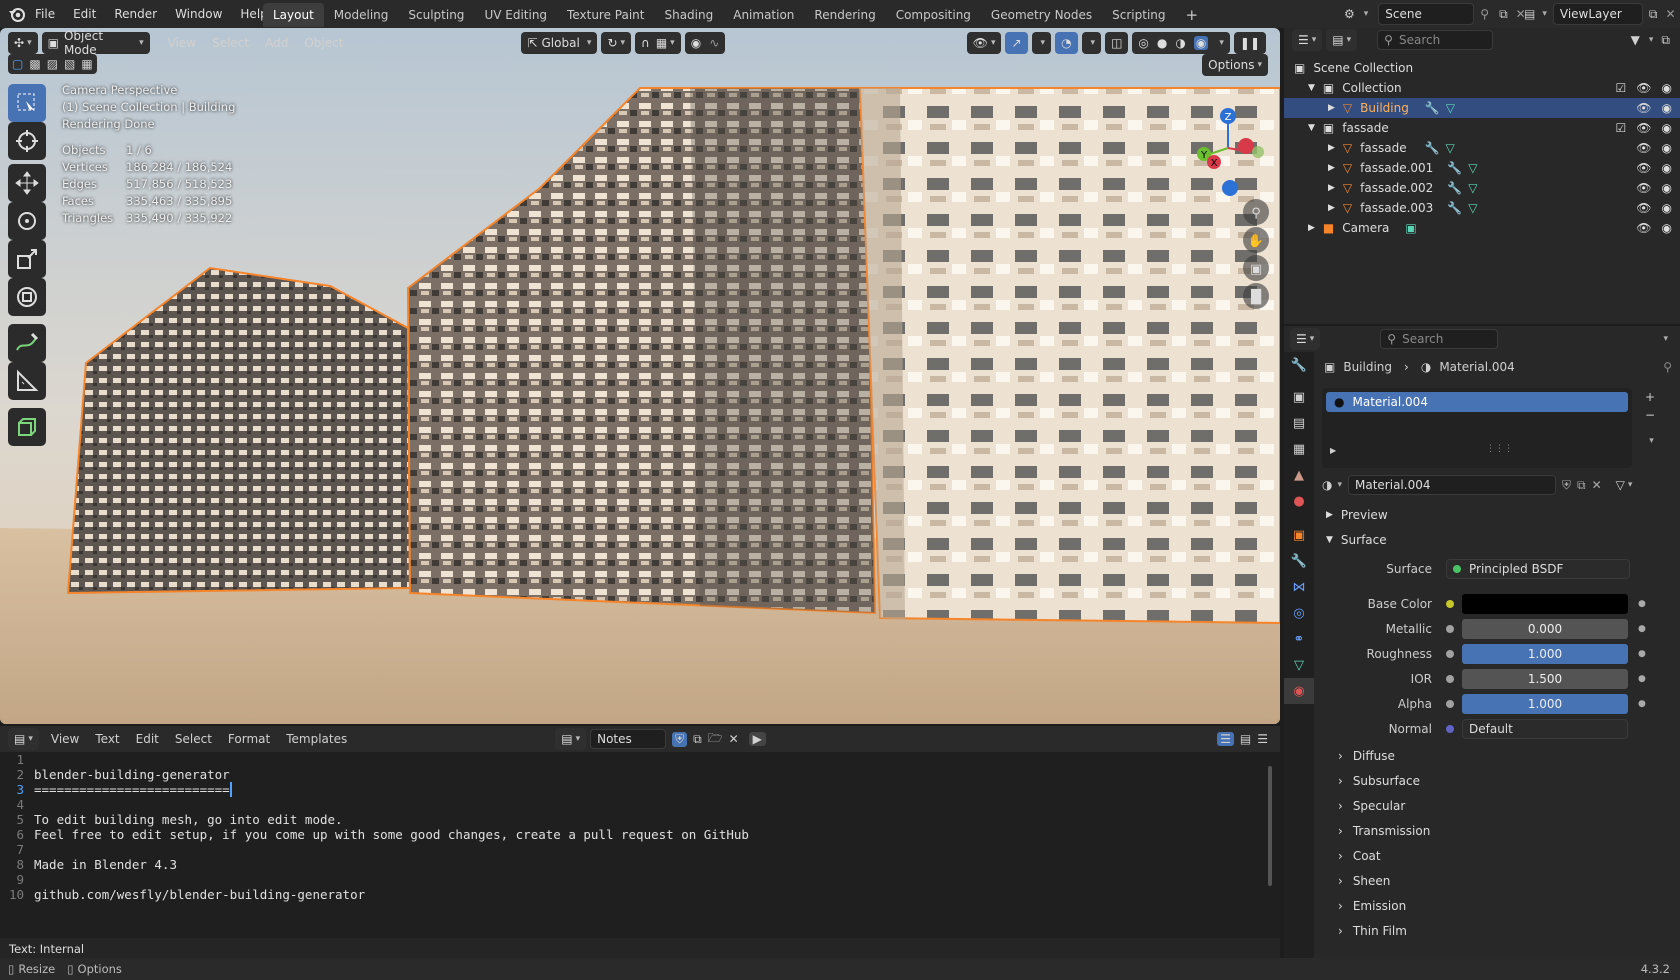 The image size is (1680, 980). What do you see at coordinates (734, 739) in the screenshot?
I see `unlink-text-icon: ✕` at bounding box center [734, 739].